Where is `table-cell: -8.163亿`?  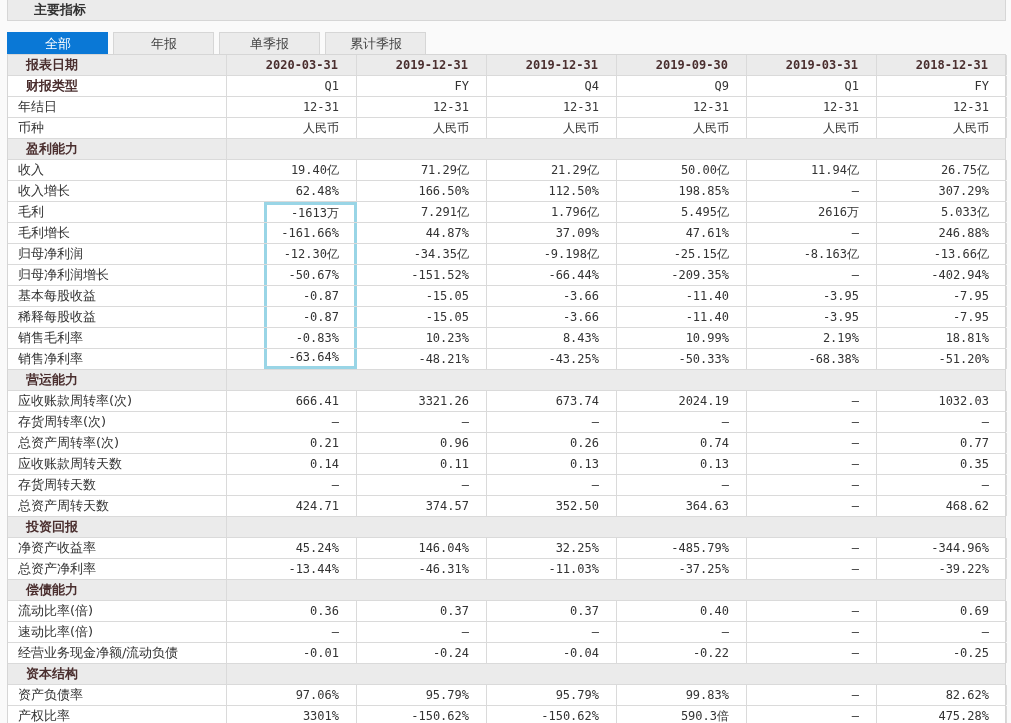
table-cell: -8.163亿 is located at coordinates (812, 254).